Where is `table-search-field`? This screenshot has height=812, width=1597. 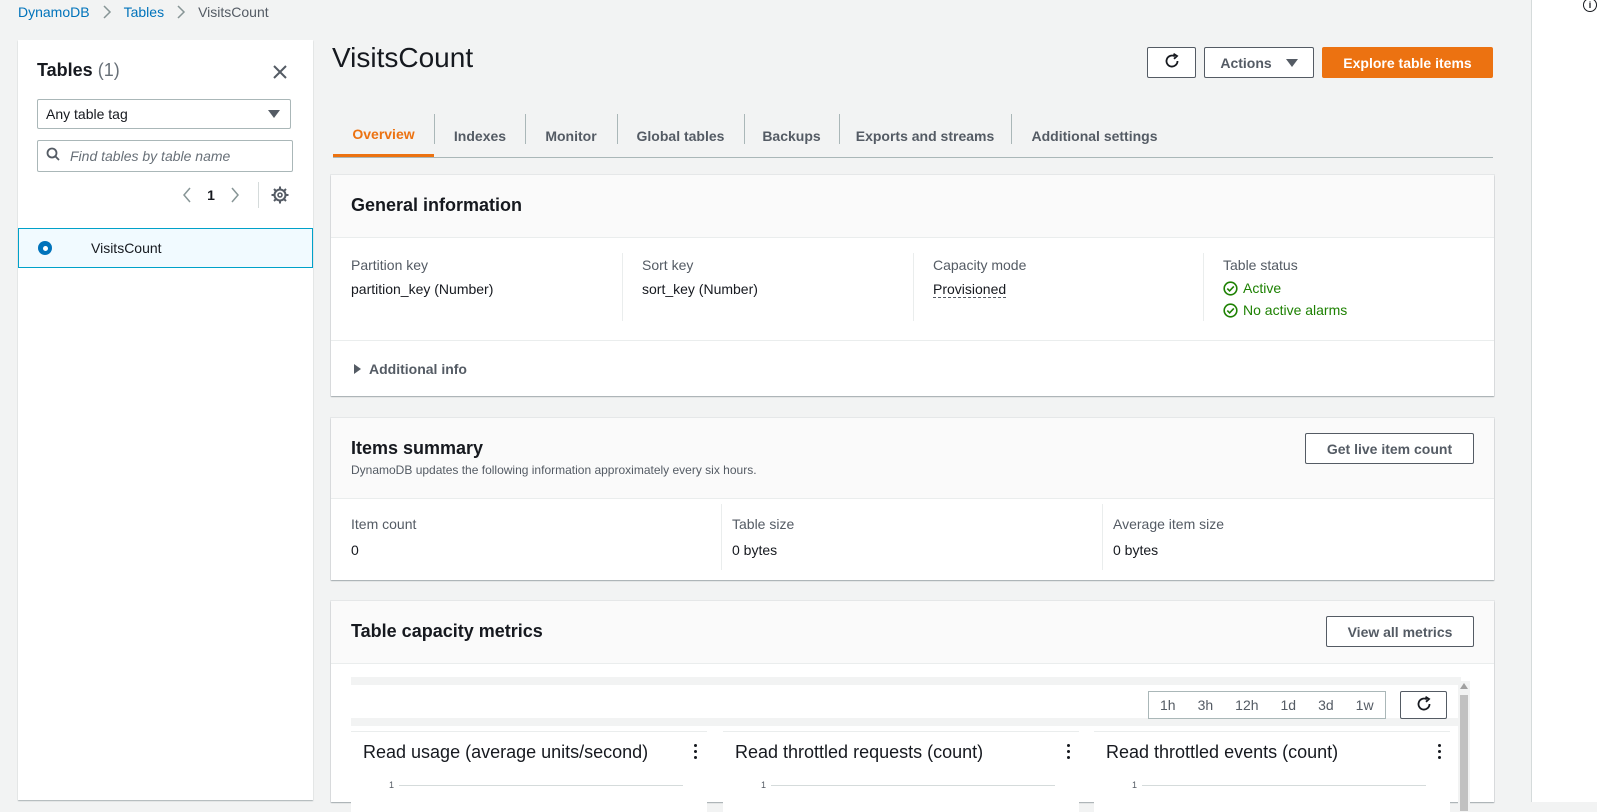
table-search-field is located at coordinates (165, 156).